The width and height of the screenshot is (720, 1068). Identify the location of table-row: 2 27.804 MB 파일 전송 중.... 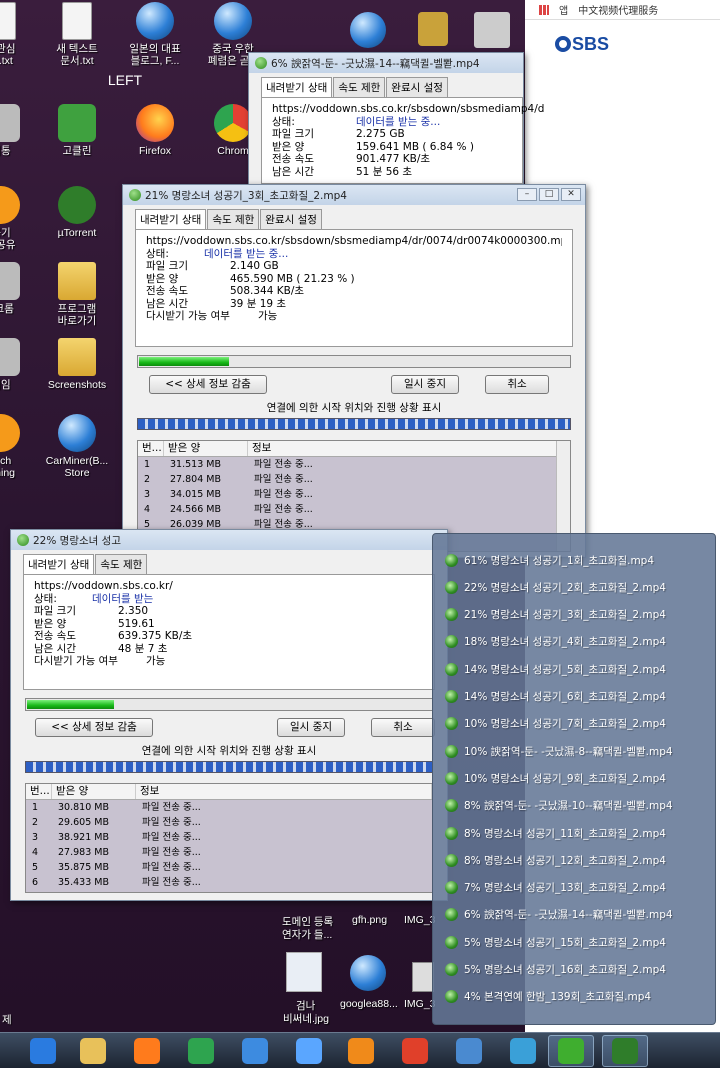
(354, 479).